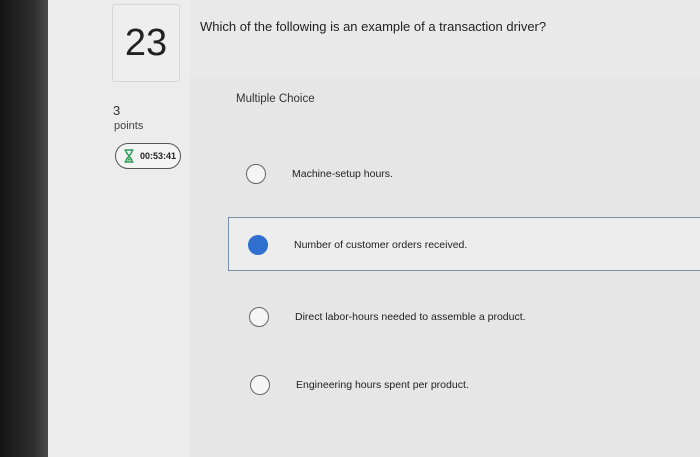 This screenshot has width=700, height=457. Describe the element at coordinates (258, 245) in the screenshot. I see `radio-button-2-selected` at that location.